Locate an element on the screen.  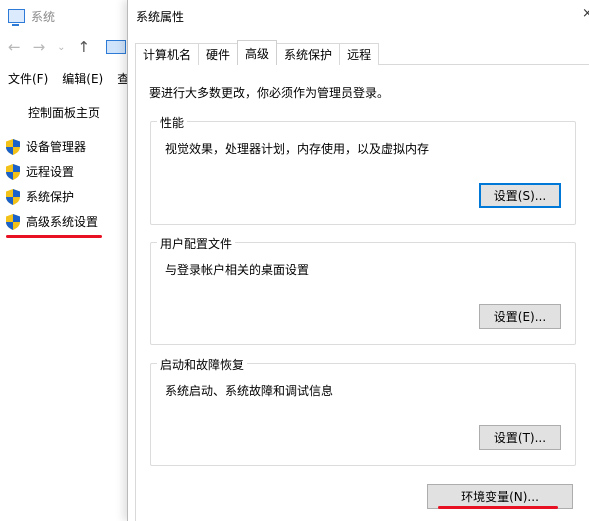
recent-dropdown-icon: ⌄ is located at coordinates (61, 47).